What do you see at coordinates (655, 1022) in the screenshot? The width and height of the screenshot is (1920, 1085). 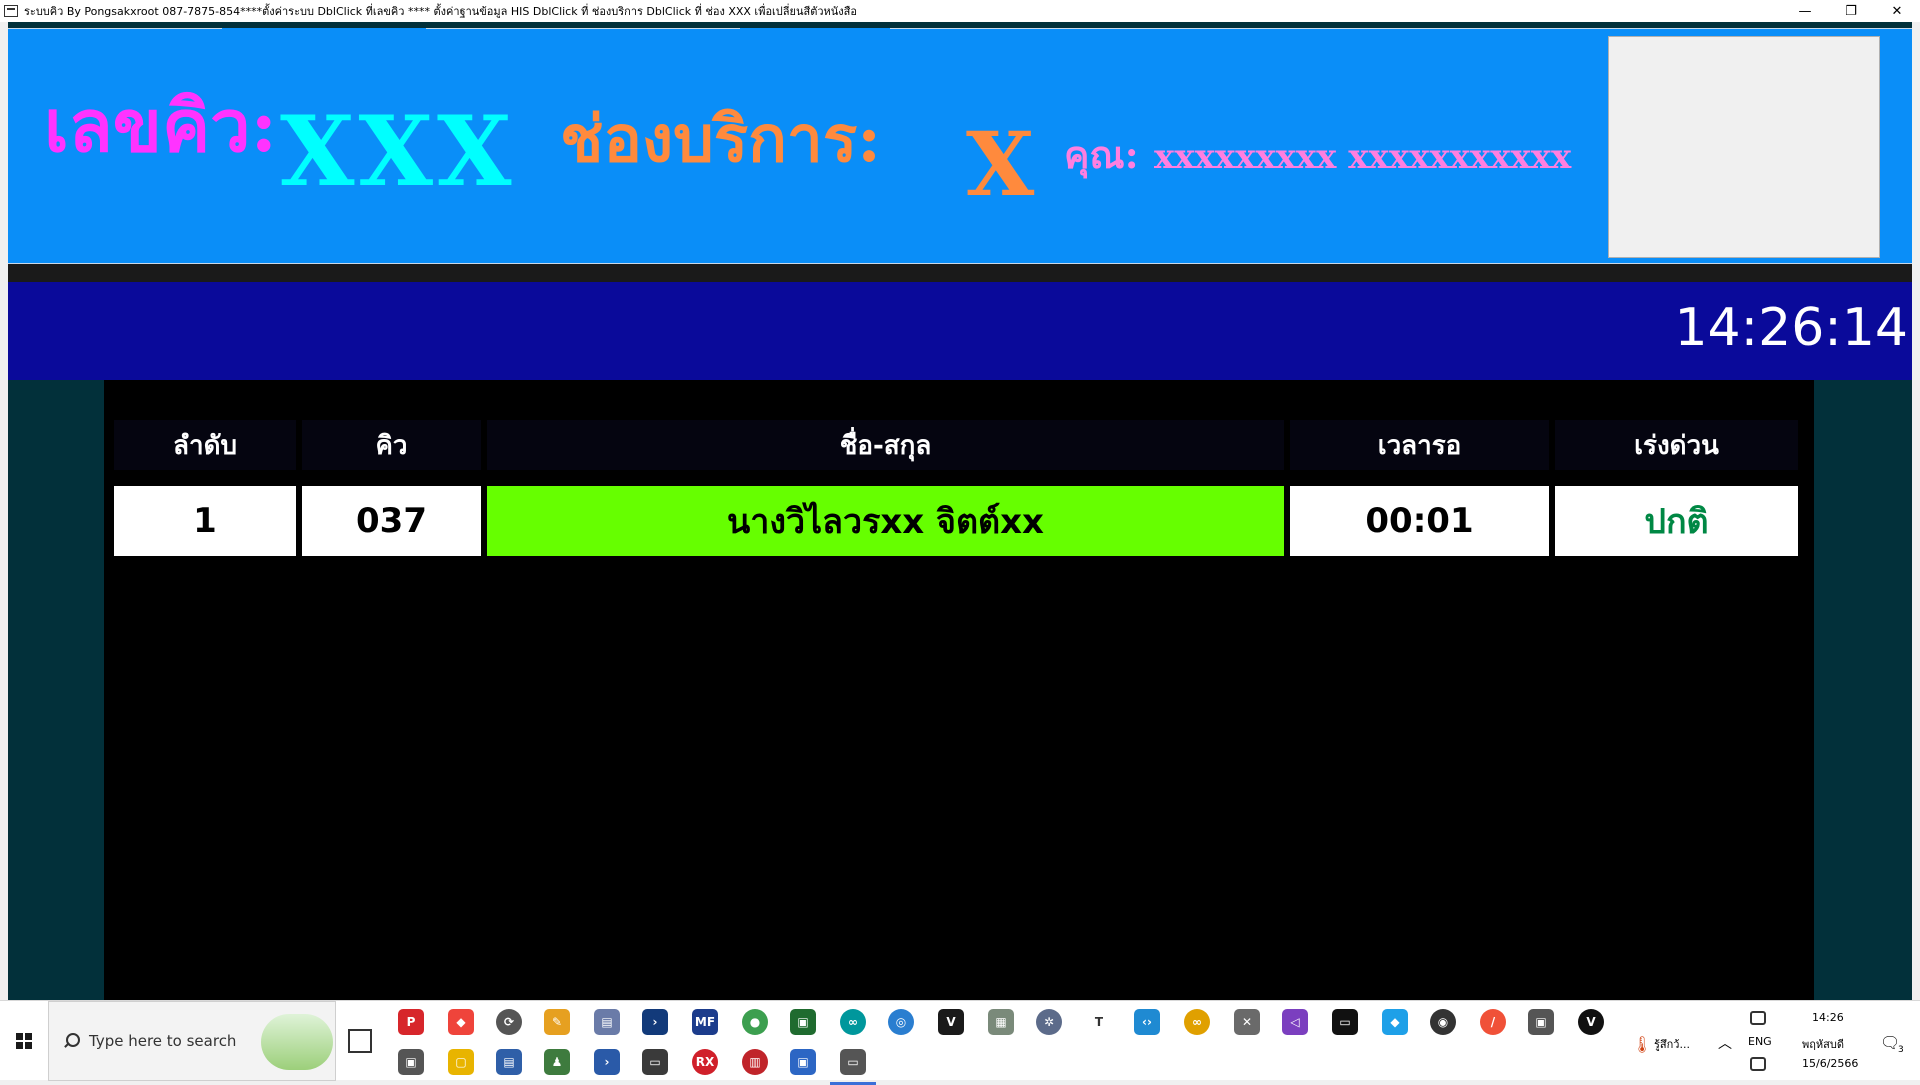 I see `terminal-icon: ›` at bounding box center [655, 1022].